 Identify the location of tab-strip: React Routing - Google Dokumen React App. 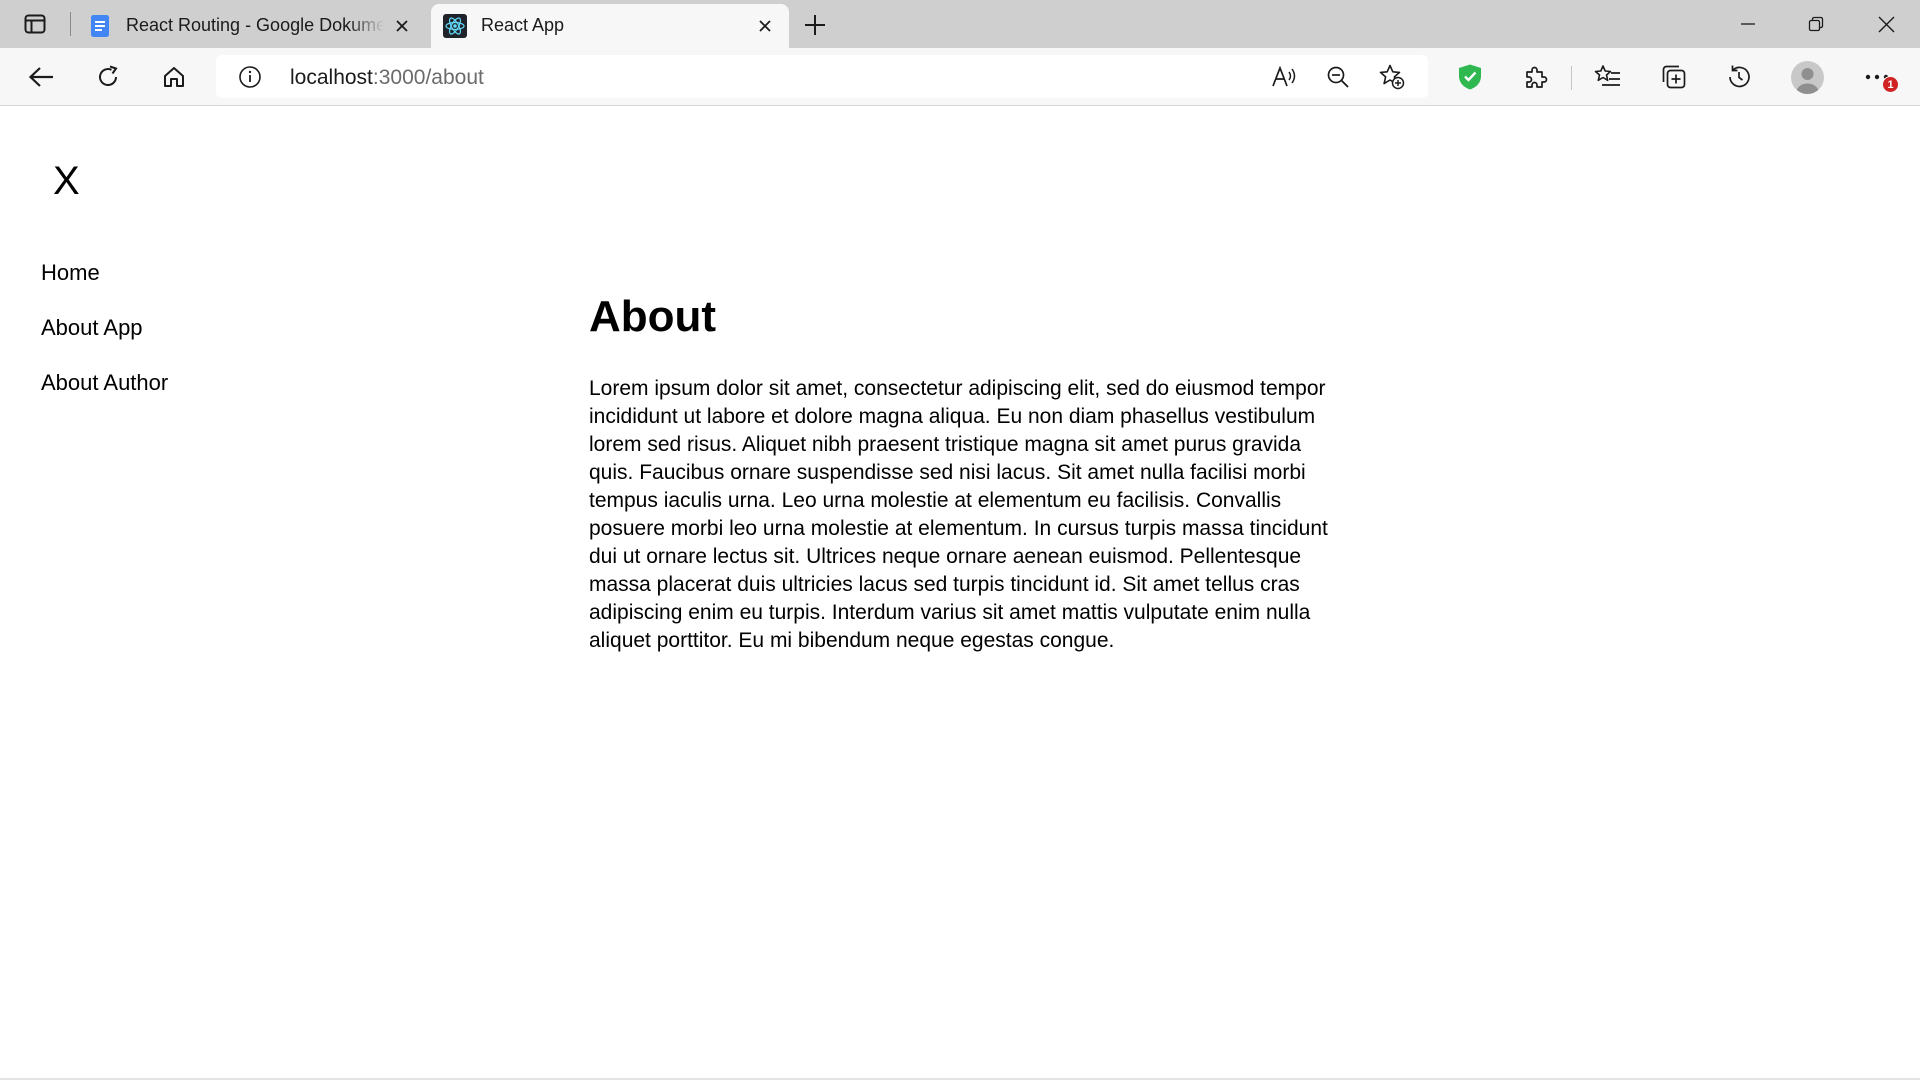
(960, 24).